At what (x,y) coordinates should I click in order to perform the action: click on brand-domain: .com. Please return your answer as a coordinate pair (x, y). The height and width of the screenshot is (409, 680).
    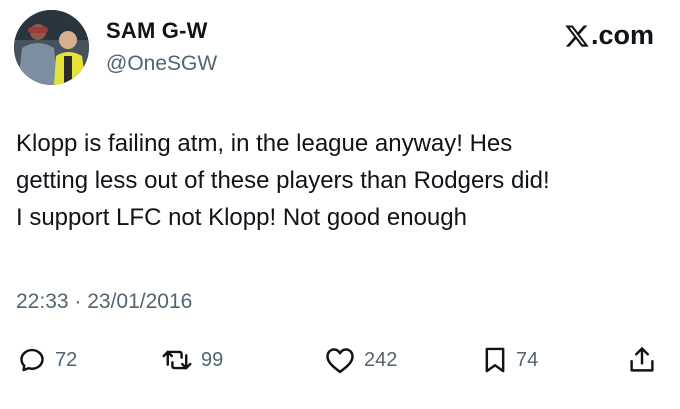
    Looking at the image, I should click on (622, 35).